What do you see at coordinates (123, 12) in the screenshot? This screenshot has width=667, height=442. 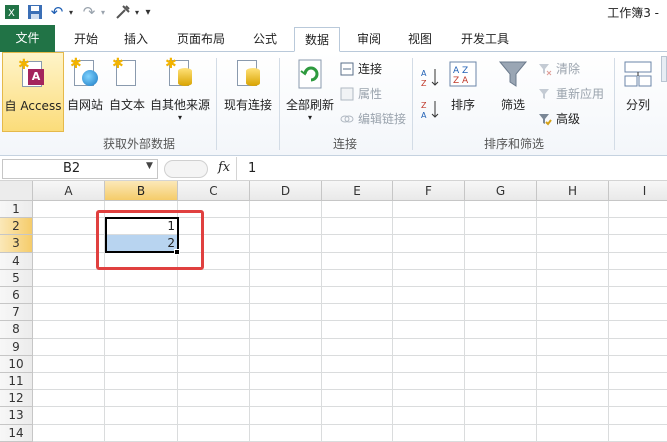 I see `tools-icon` at bounding box center [123, 12].